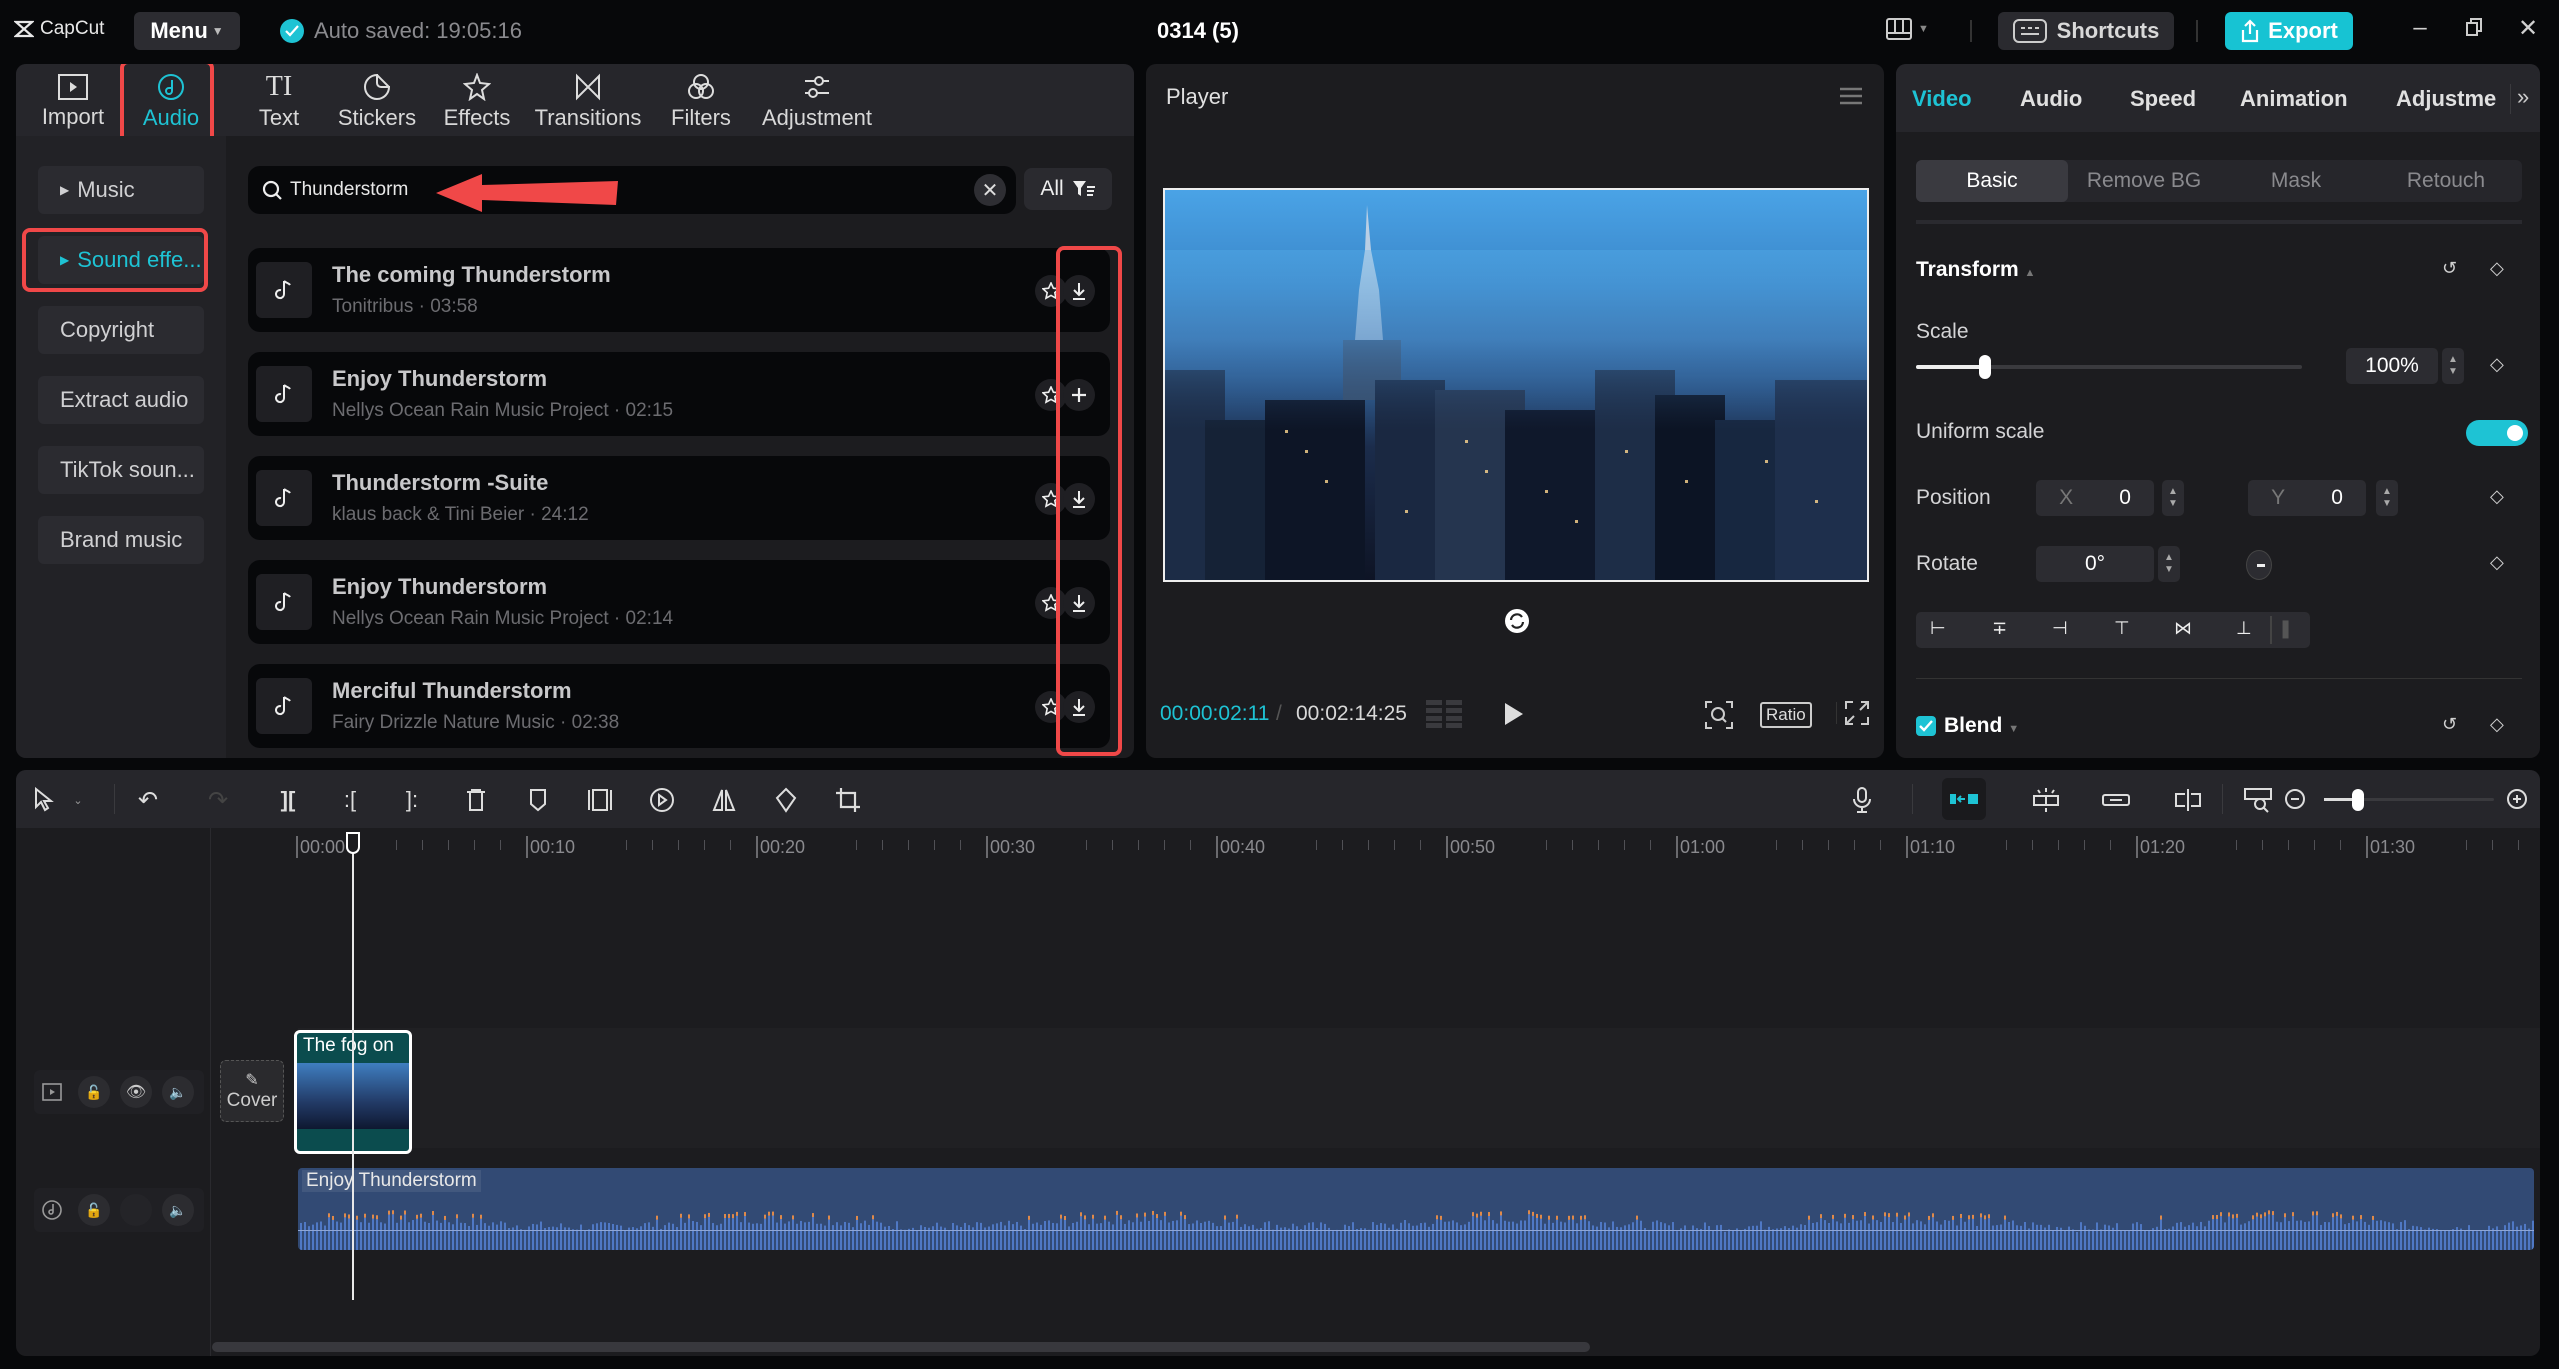 The image size is (2559, 1369). What do you see at coordinates (1999, 628) in the screenshot?
I see `align-center-h-icon: ∓` at bounding box center [1999, 628].